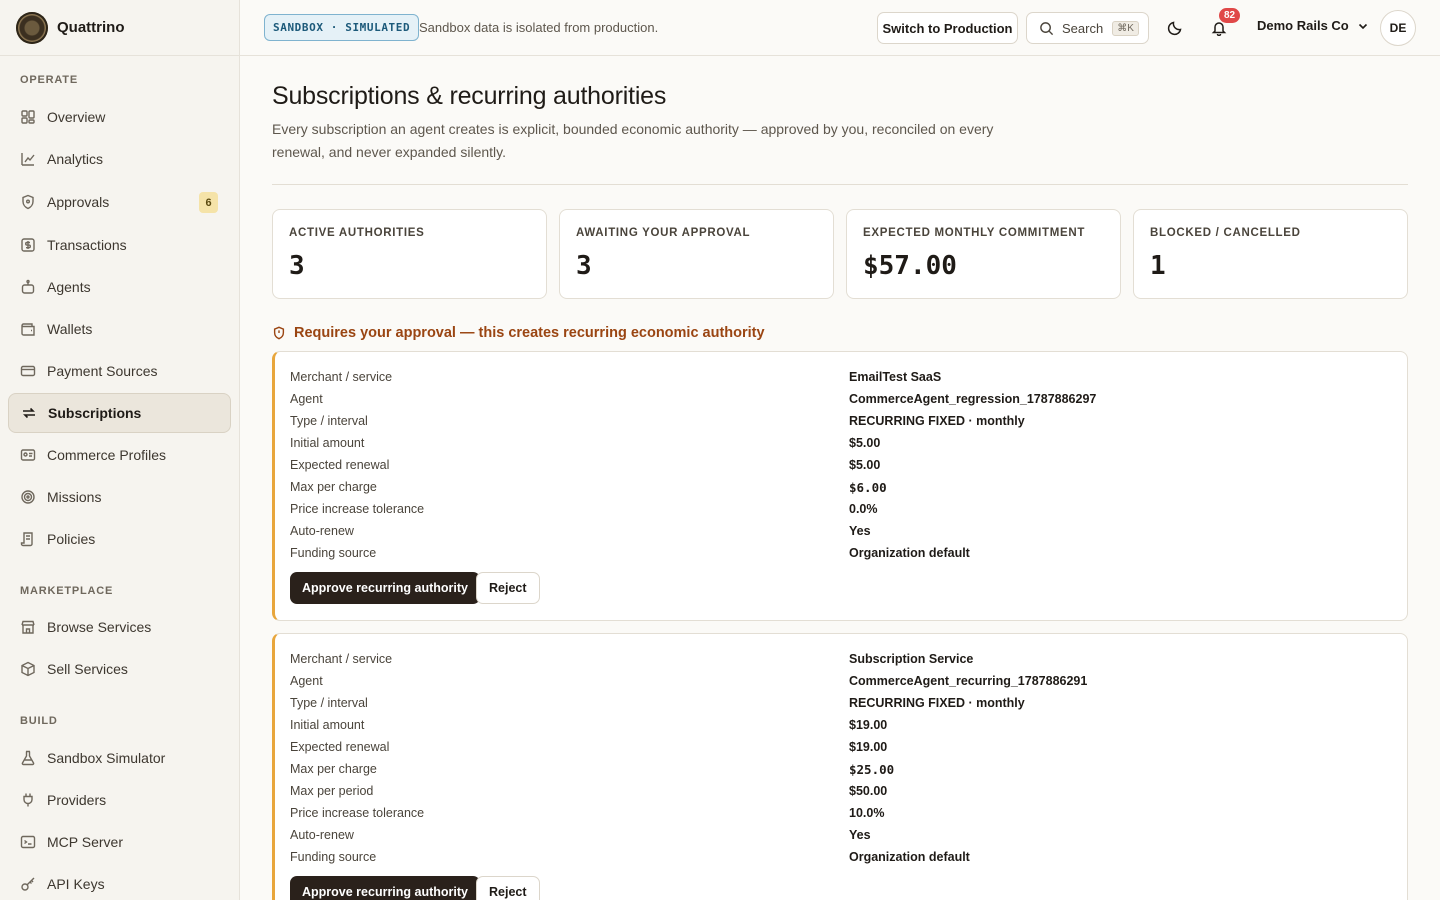 This screenshot has width=1440, height=900. What do you see at coordinates (28, 202) in the screenshot?
I see `shield-icon` at bounding box center [28, 202].